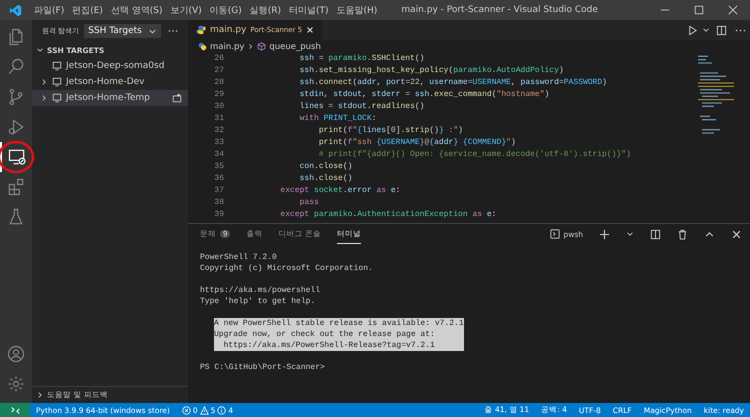 The image size is (750, 417). What do you see at coordinates (219, 83) in the screenshot?
I see `line-number: 28` at bounding box center [219, 83].